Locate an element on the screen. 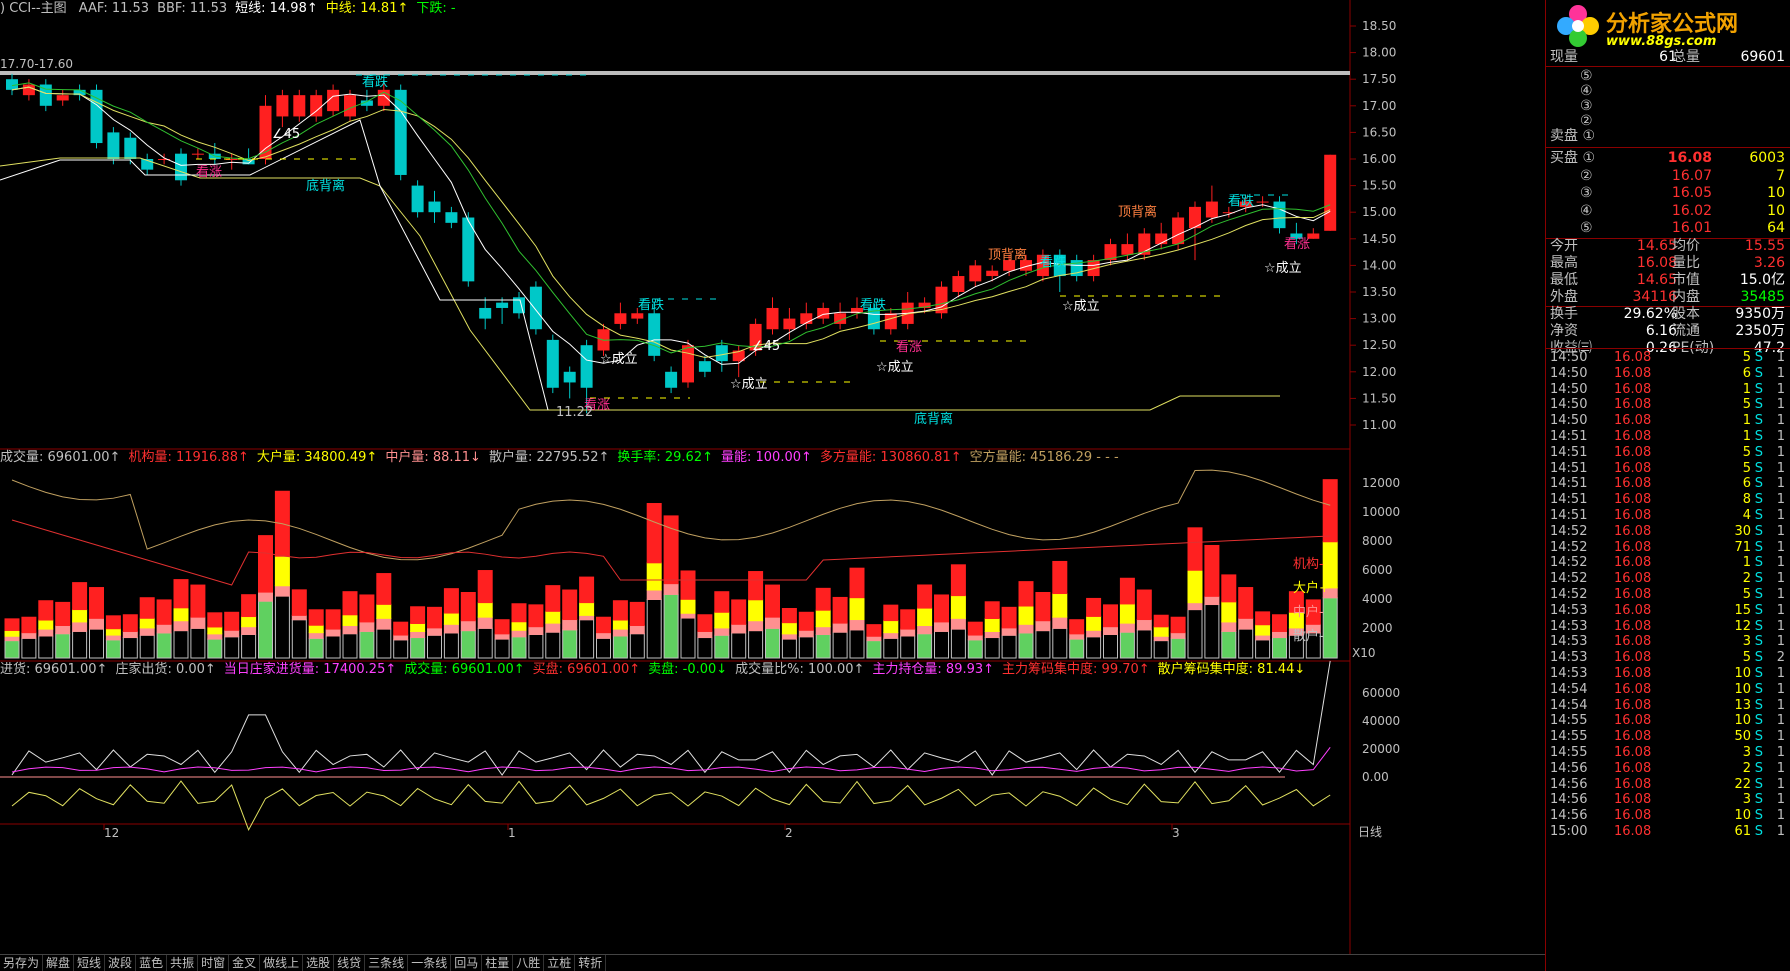 This screenshot has width=1790, height=971. buy-level-price: 16.07 is located at coordinates (1691, 175).